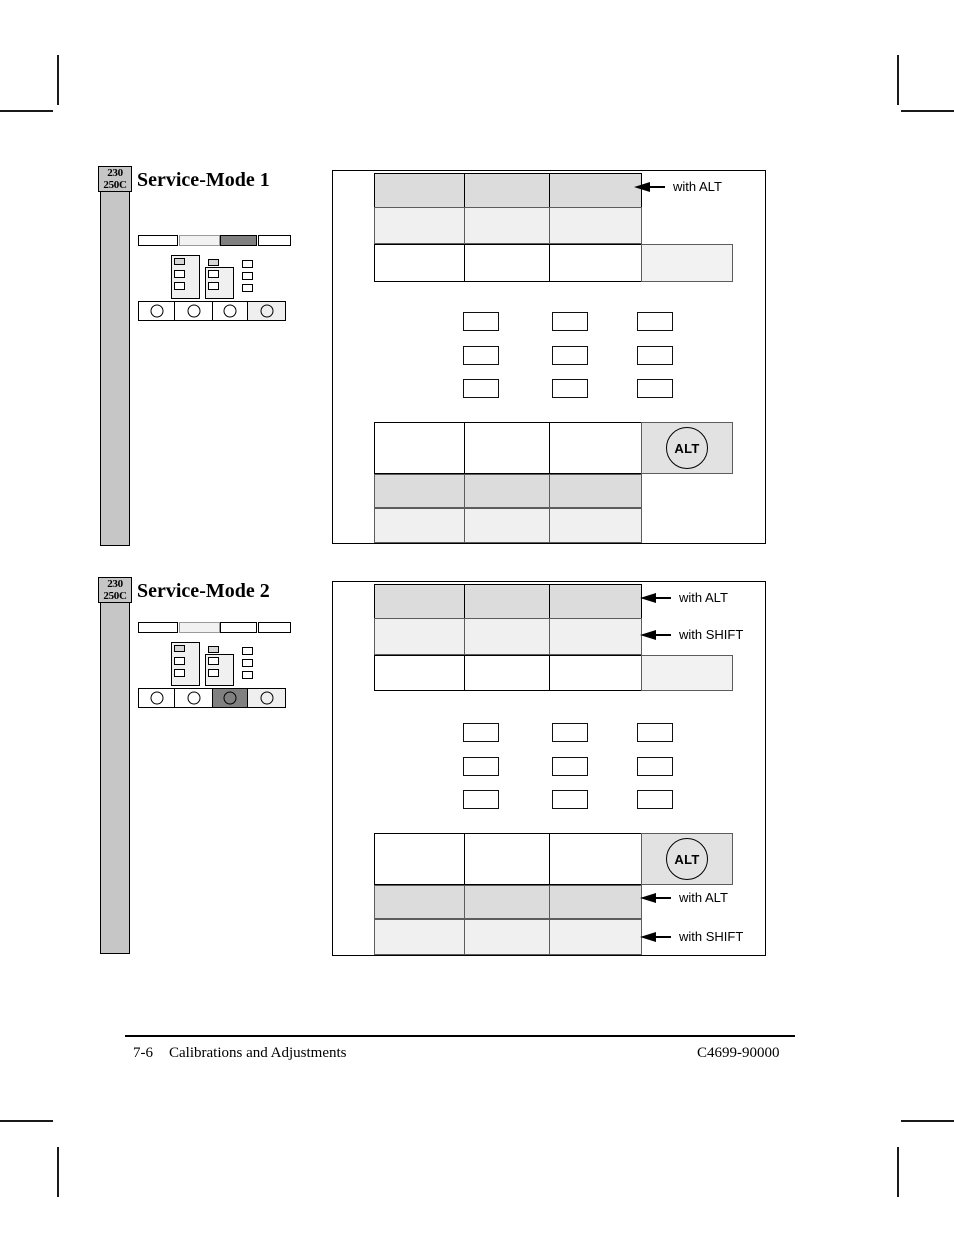 This screenshot has width=954, height=1235. I want to click on crop-mark-bottom-left-vertical, so click(58, 1172).